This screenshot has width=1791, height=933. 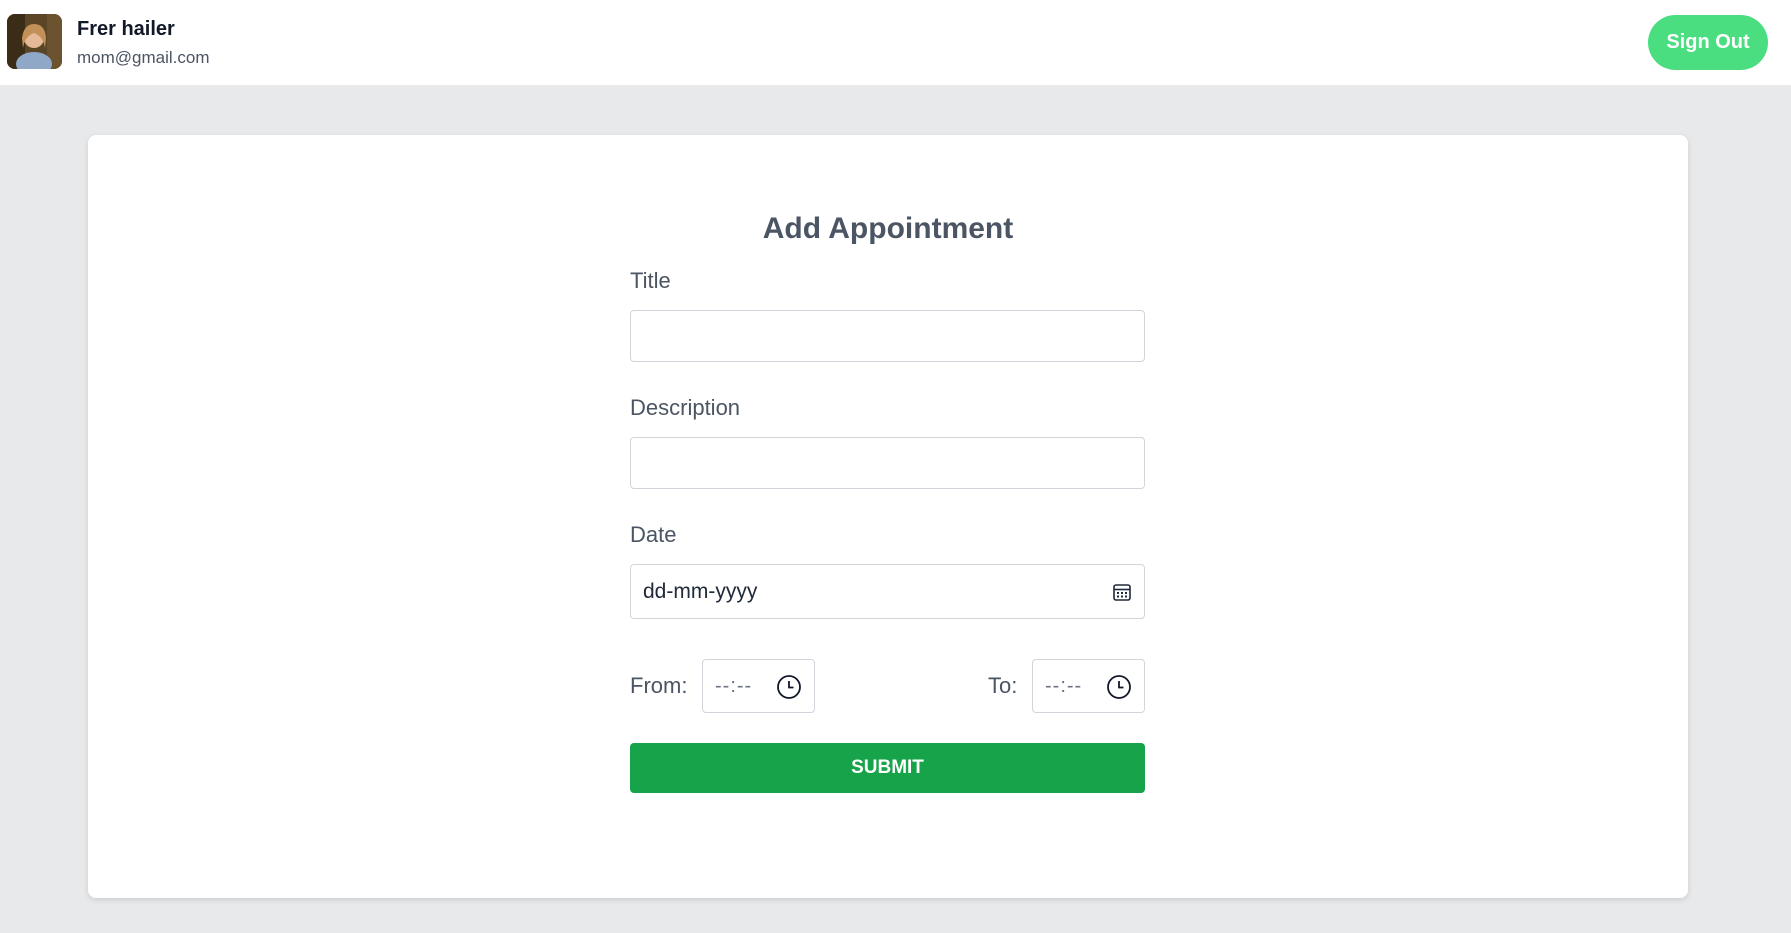 What do you see at coordinates (887, 336) in the screenshot?
I see `title-input` at bounding box center [887, 336].